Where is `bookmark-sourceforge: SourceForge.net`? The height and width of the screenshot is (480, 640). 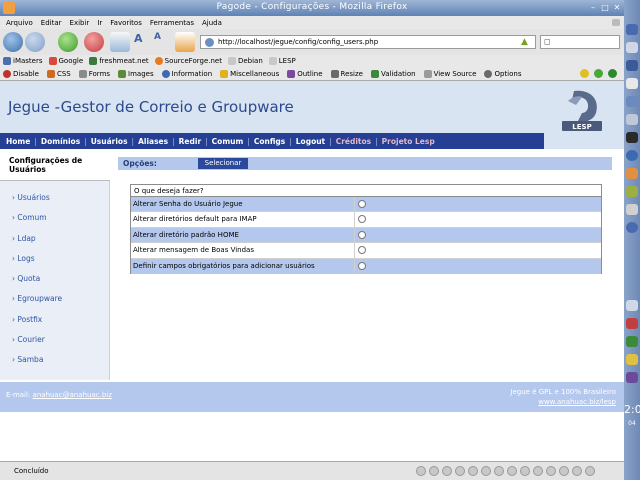
bookmark-sourceforge: SourceForge.net is located at coordinates (188, 61).